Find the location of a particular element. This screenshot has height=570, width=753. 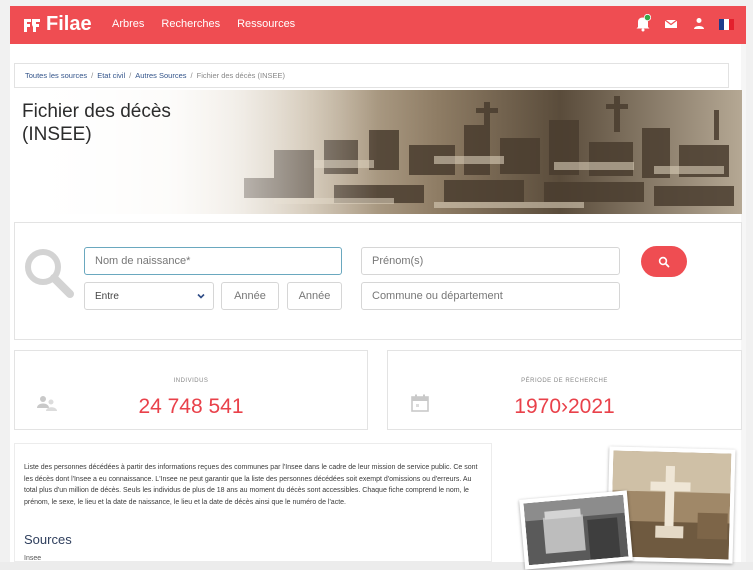

period-value: 1970›2021 is located at coordinates (564, 406).